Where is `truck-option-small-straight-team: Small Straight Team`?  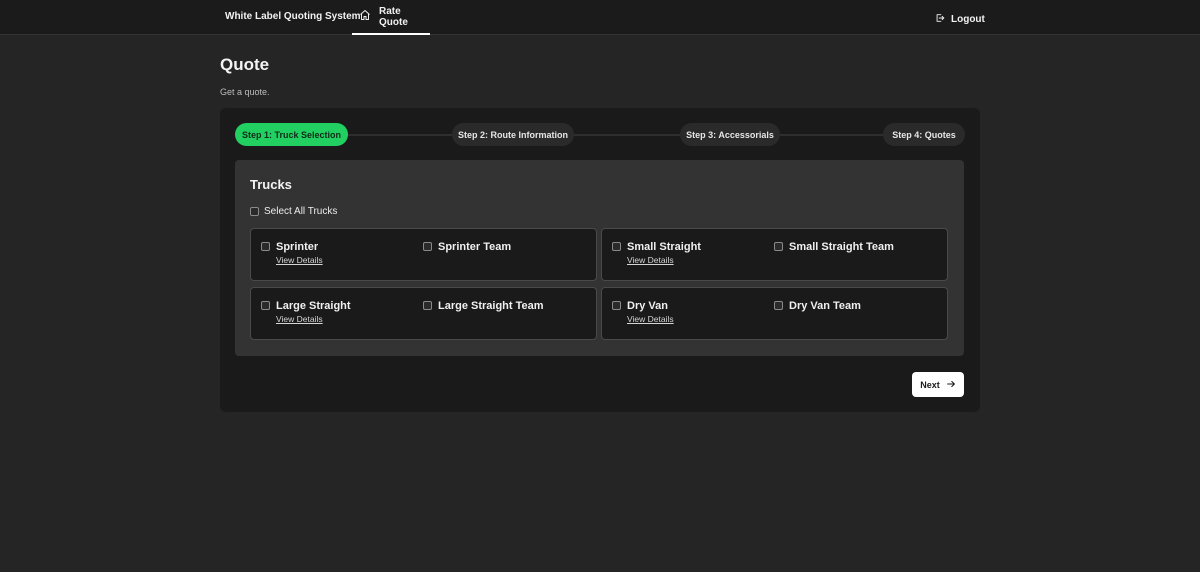 truck-option-small-straight-team: Small Straight Team is located at coordinates (834, 247).